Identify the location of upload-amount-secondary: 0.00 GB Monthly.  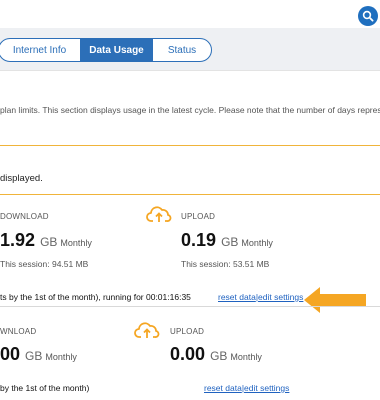
(216, 354).